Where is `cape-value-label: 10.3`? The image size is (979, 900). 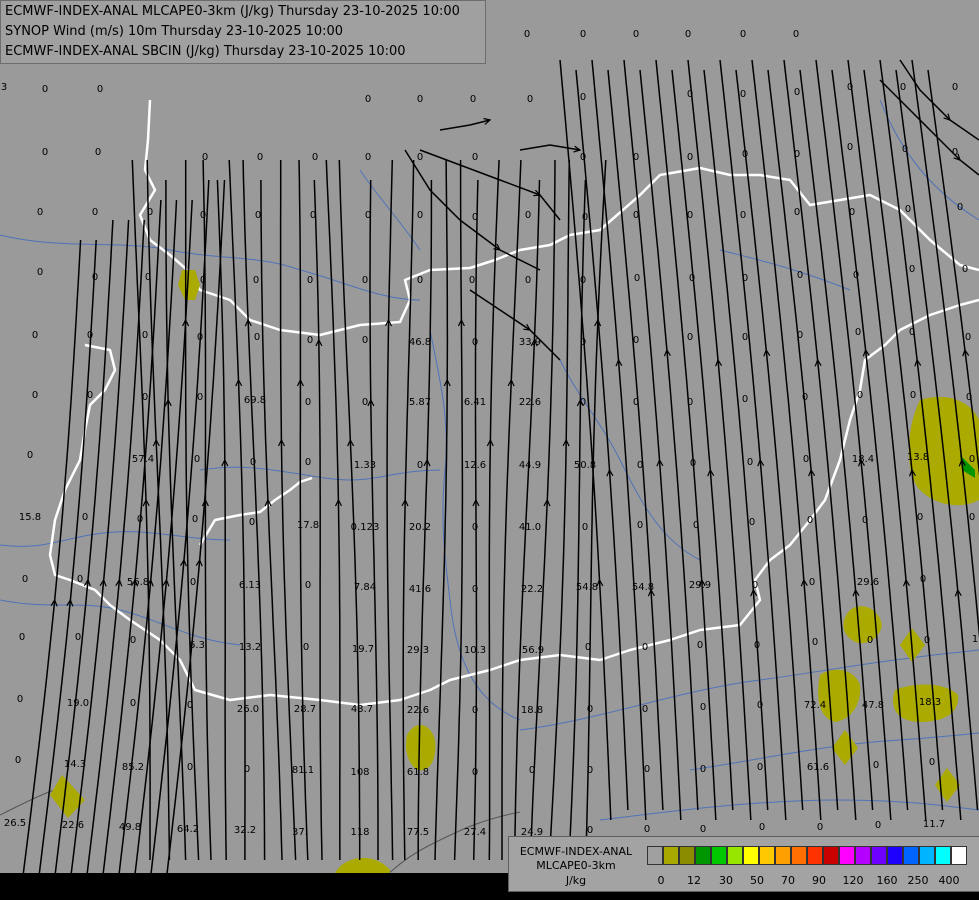 cape-value-label: 10.3 is located at coordinates (475, 650).